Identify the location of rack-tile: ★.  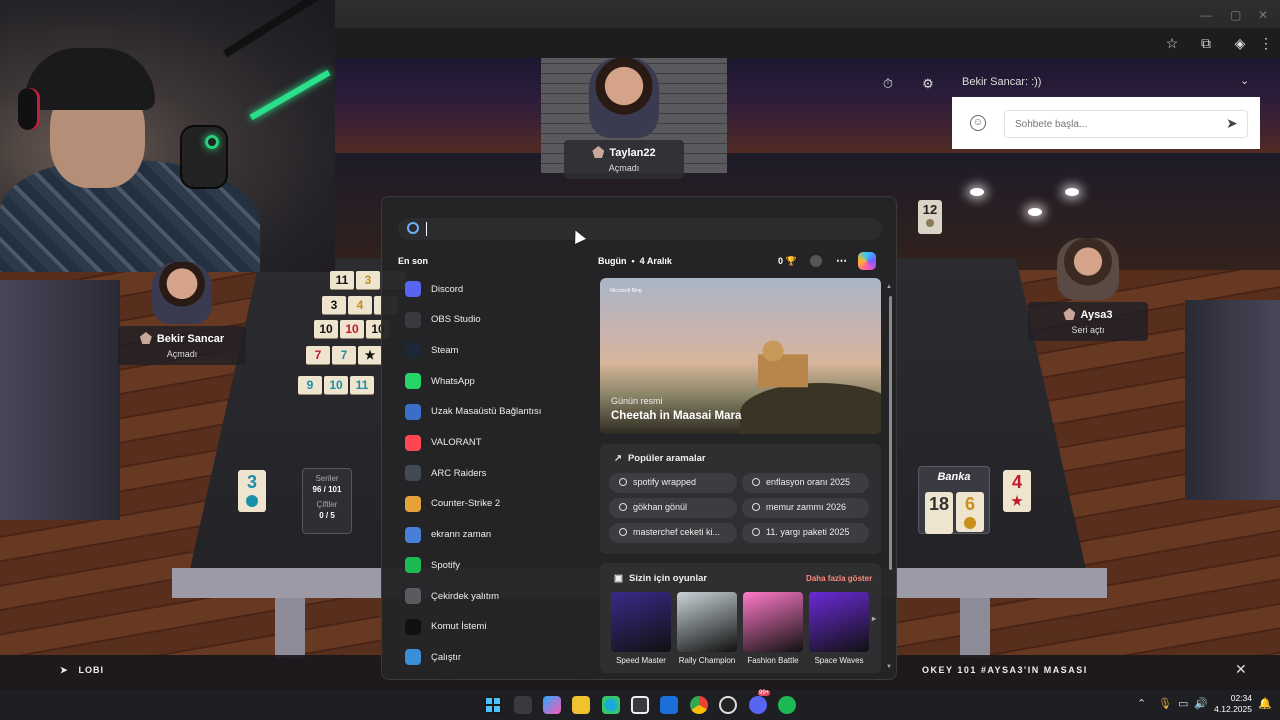
(370, 355).